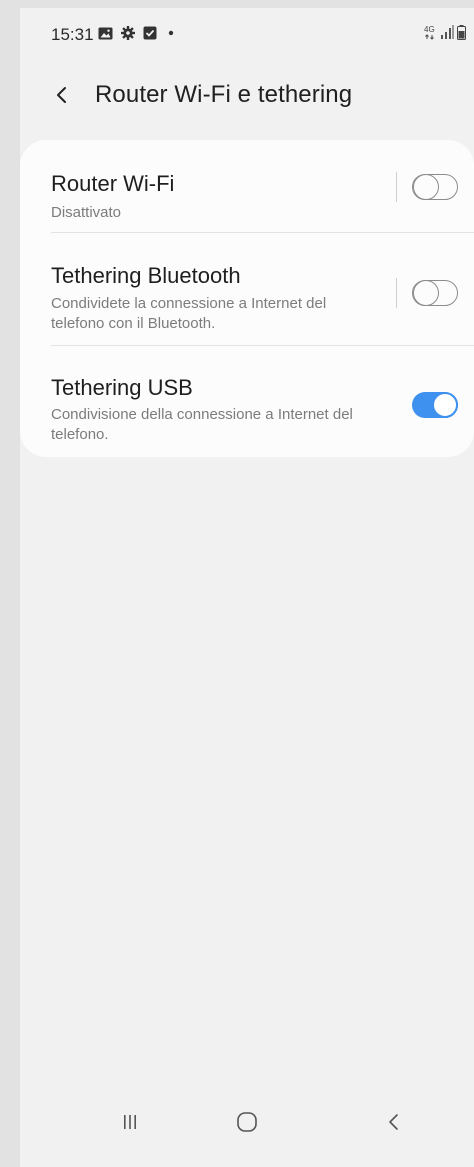  Describe the element at coordinates (247, 33) in the screenshot. I see `status-bar: 15:31 4G` at that location.